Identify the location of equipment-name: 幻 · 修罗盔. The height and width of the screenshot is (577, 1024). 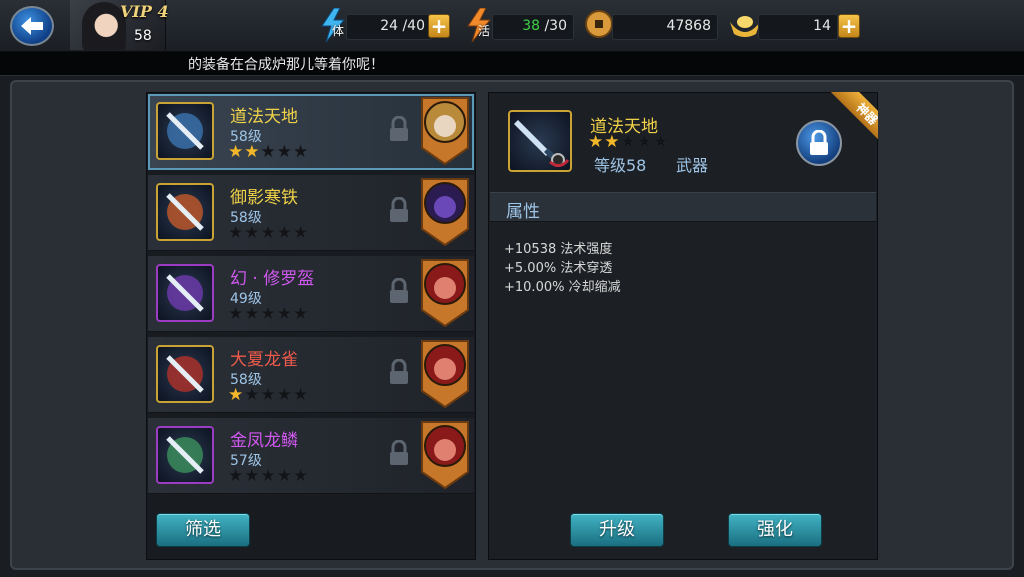
(272, 279).